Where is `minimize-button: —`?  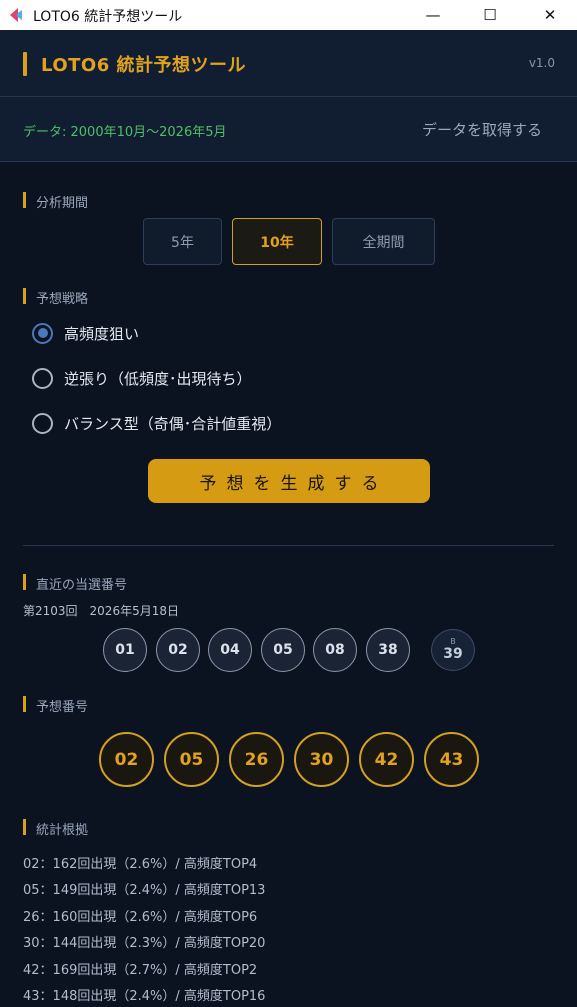 minimize-button: — is located at coordinates (433, 15).